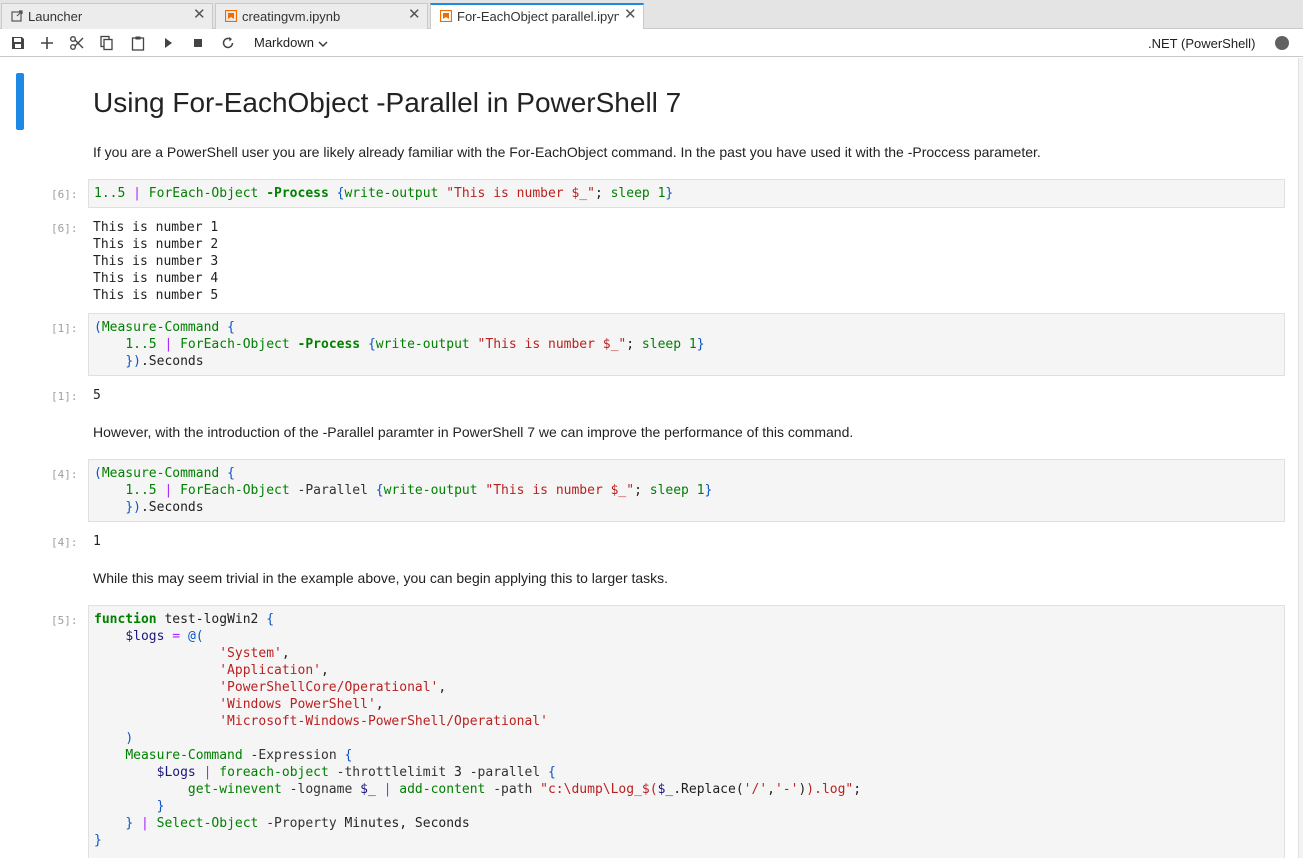 This screenshot has height=858, width=1303. I want to click on launcher-icon, so click(17, 16).